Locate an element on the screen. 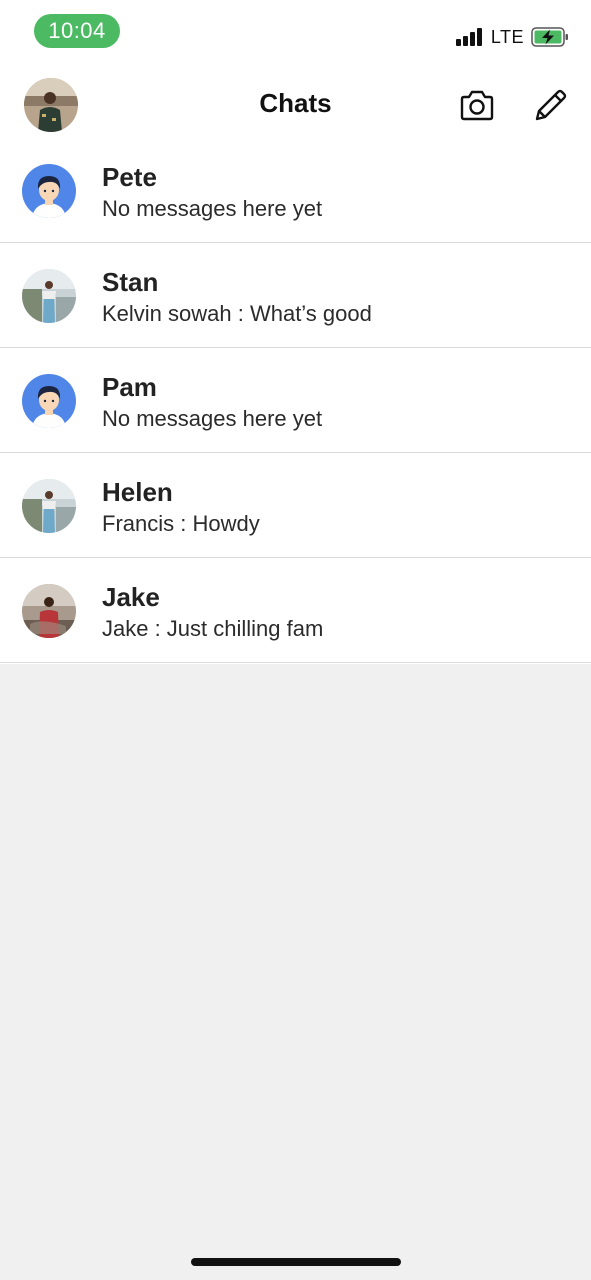  cellular-signal-icon is located at coordinates (469, 37).